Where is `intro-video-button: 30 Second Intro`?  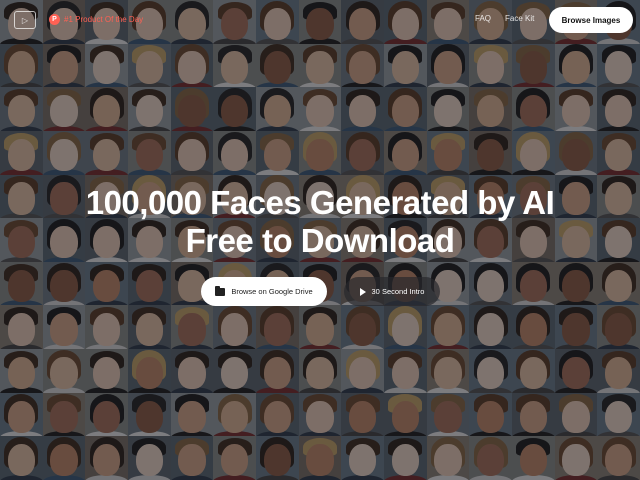 intro-video-button: 30 Second Intro is located at coordinates (392, 291).